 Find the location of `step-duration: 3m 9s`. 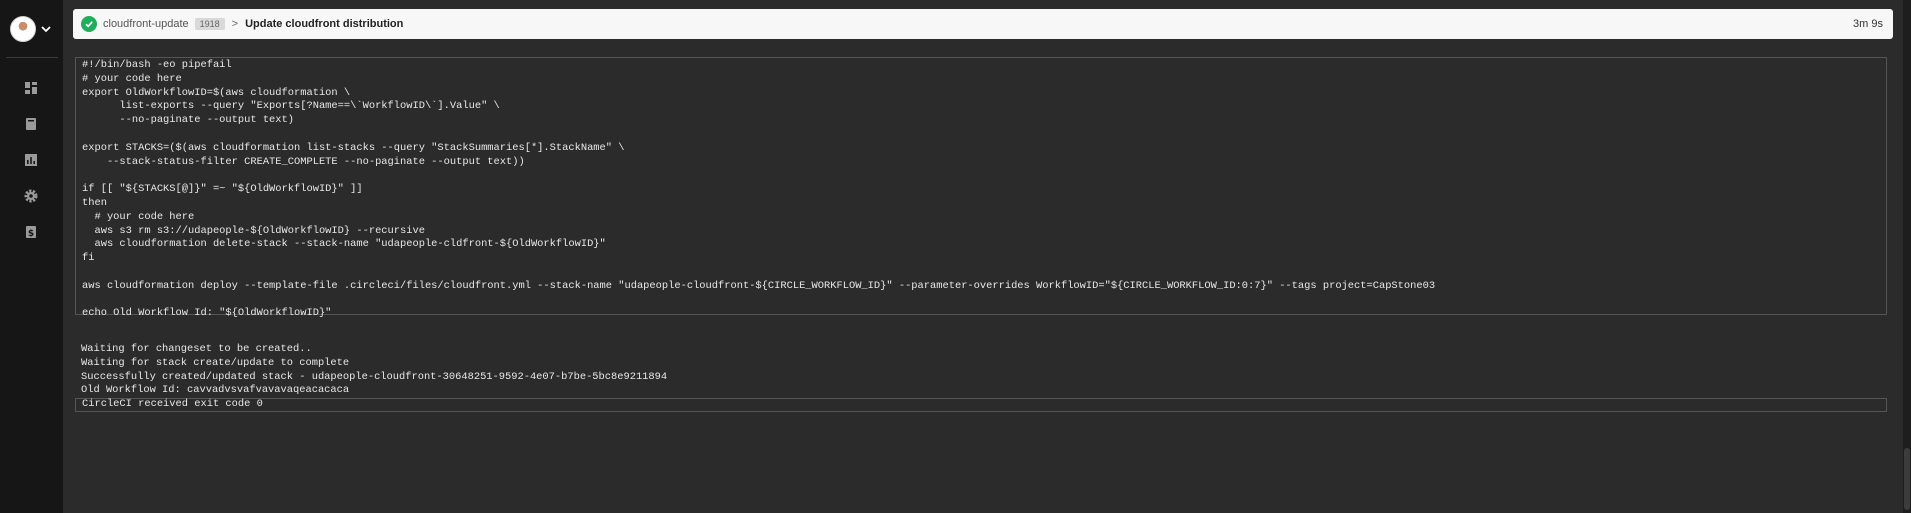

step-duration: 3m 9s is located at coordinates (1868, 24).